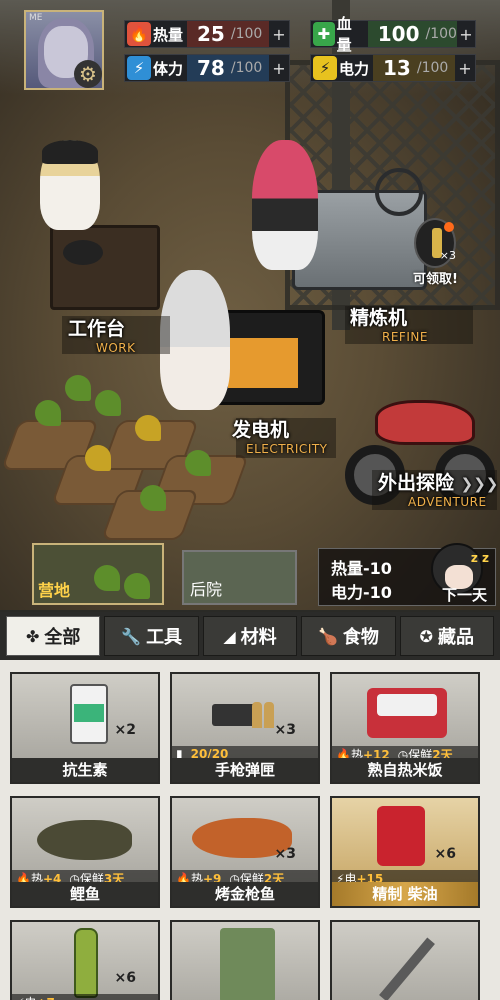  Describe the element at coordinates (407, 968) in the screenshot. I see `axe-icon` at that location.